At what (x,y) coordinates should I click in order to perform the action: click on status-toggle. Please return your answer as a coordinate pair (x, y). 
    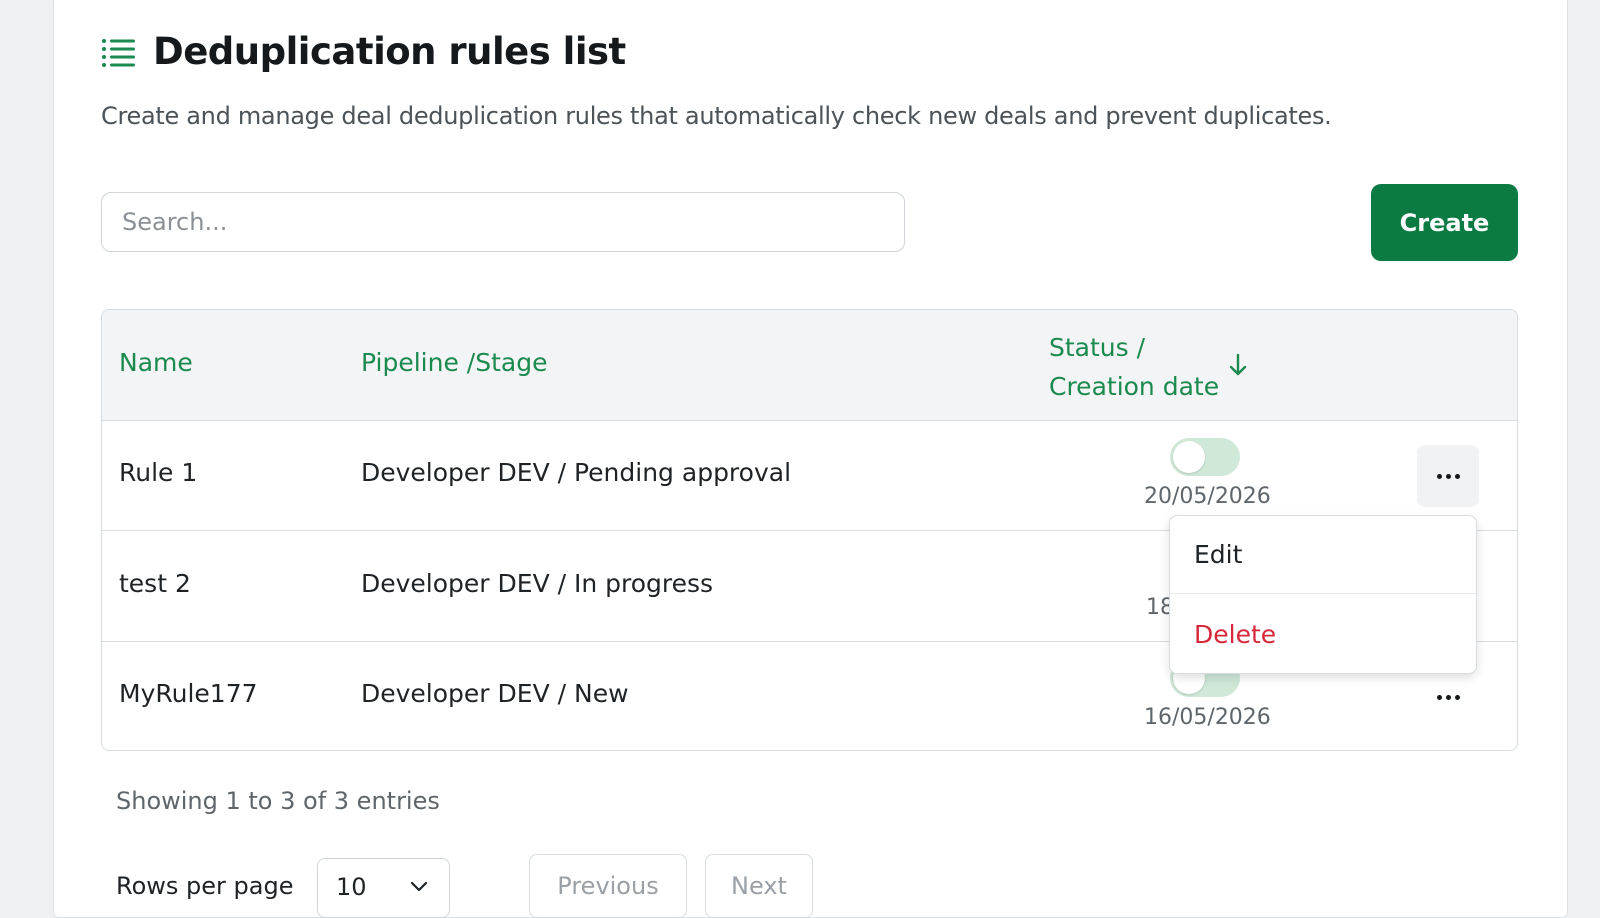
    Looking at the image, I should click on (1205, 457).